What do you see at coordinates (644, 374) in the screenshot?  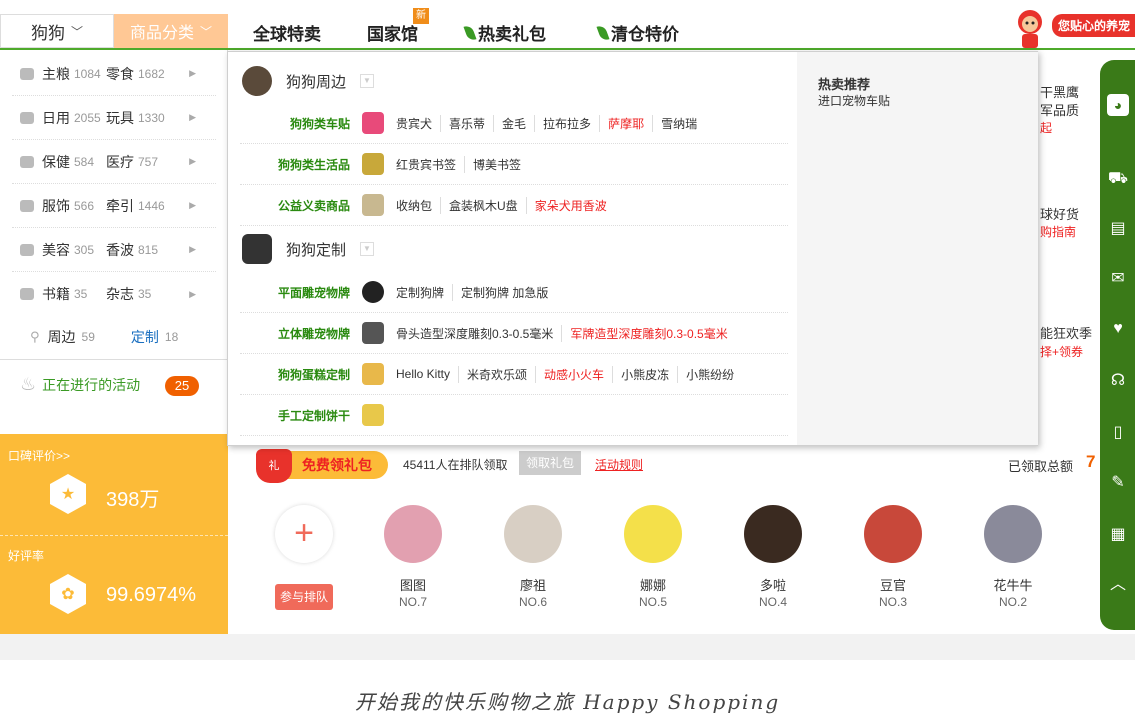 I see `item-link: 小熊皮冻` at bounding box center [644, 374].